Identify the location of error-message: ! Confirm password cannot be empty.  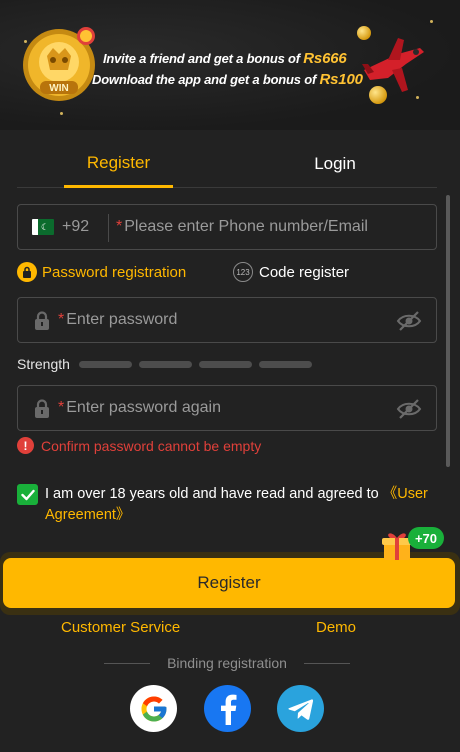
(139, 445).